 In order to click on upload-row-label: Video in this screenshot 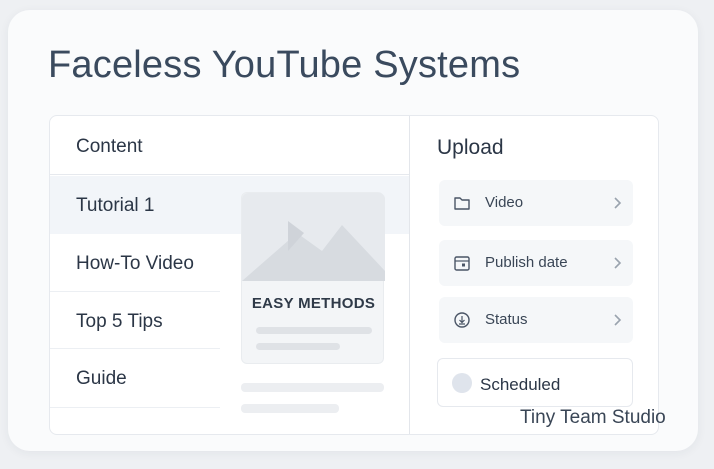, I will do `click(504, 202)`.